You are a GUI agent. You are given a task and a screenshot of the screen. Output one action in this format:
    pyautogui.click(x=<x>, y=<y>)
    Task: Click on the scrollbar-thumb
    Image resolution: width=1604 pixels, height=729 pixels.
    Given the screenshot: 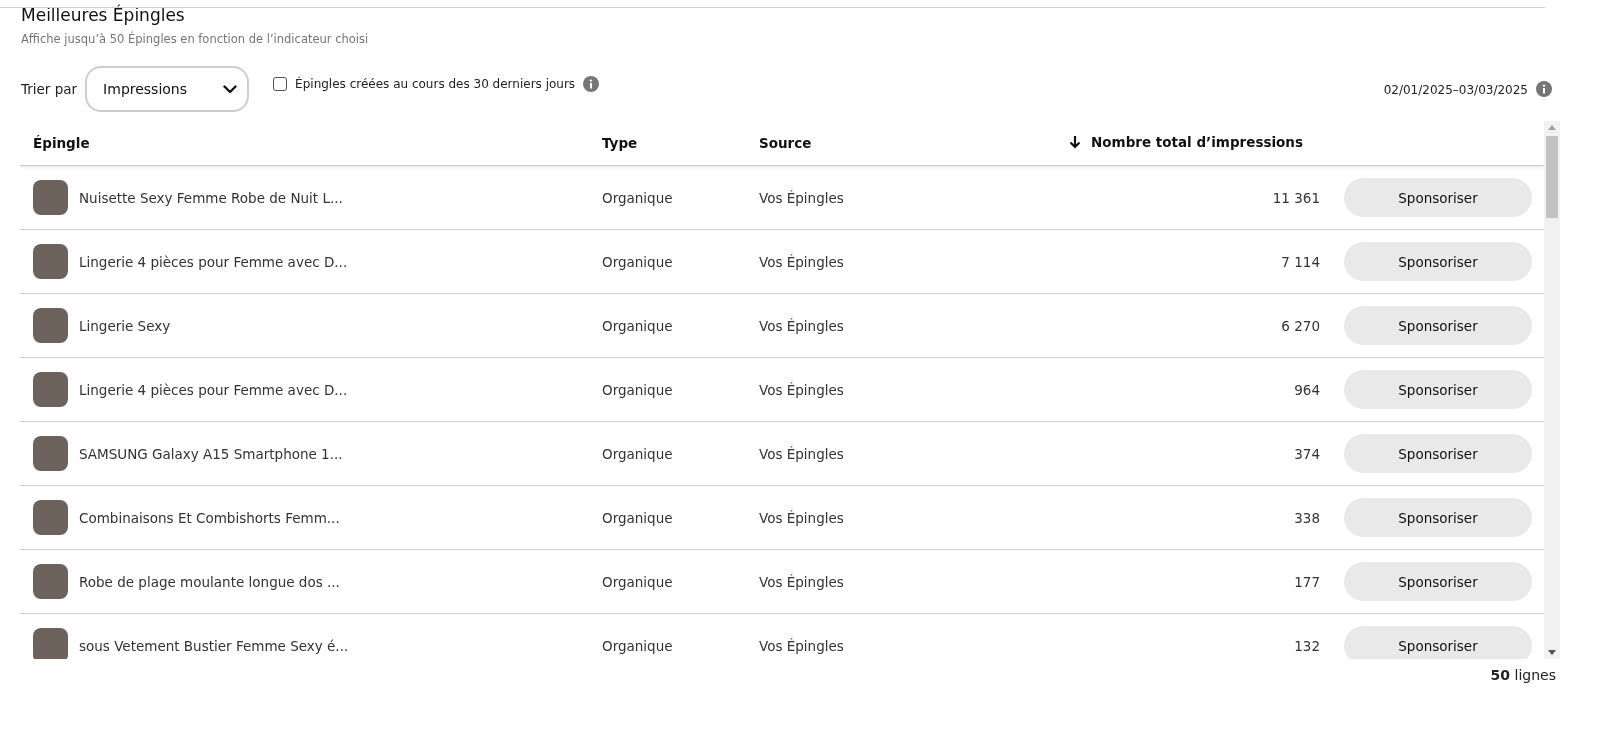 What is the action you would take?
    pyautogui.click(x=1552, y=177)
    